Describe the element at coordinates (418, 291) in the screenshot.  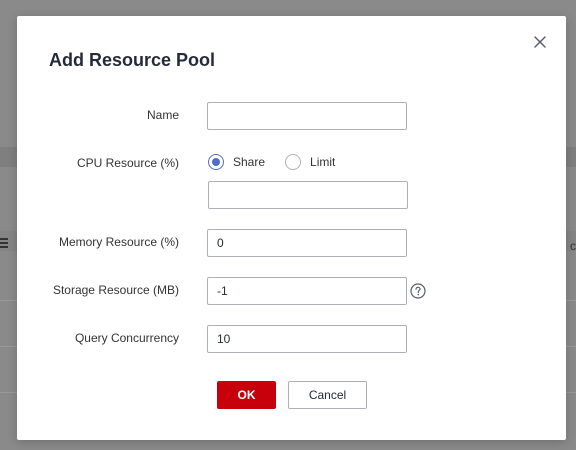
I see `question-circle-icon` at that location.